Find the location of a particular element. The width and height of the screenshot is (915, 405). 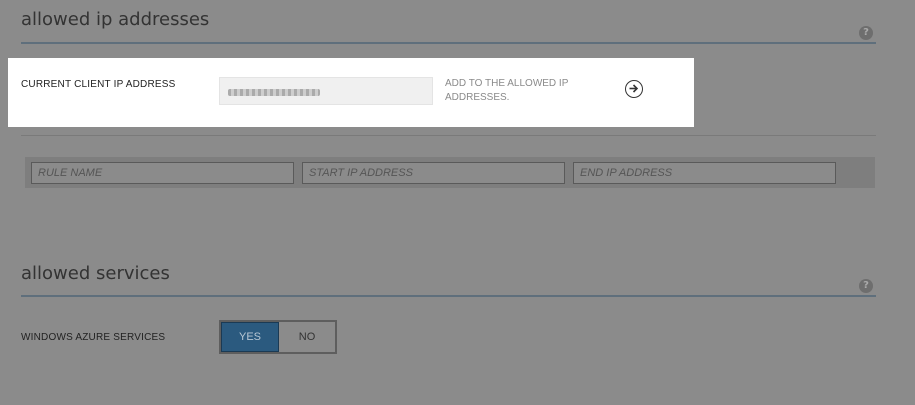

start-ip-address-input is located at coordinates (433, 173).